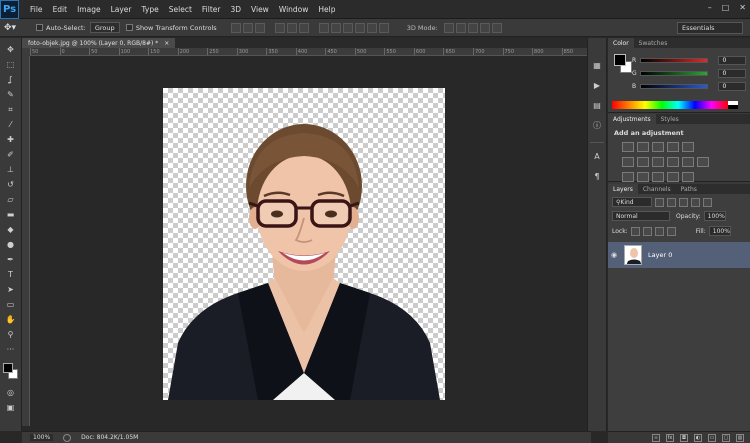  Describe the element at coordinates (359, 27) in the screenshot. I see `distribute-left-icon` at that location.